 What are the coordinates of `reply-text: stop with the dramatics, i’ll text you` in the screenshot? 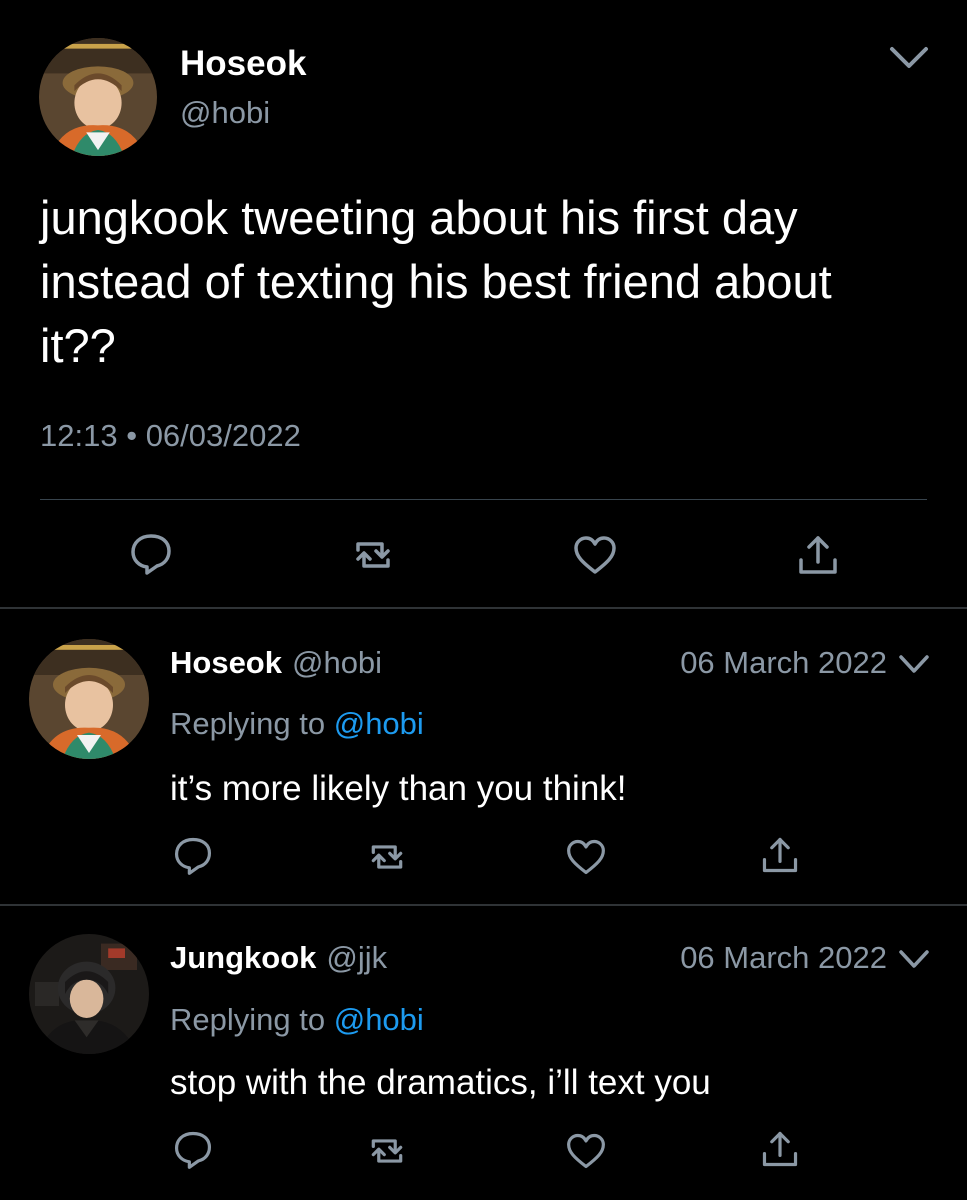 It's located at (440, 1082).